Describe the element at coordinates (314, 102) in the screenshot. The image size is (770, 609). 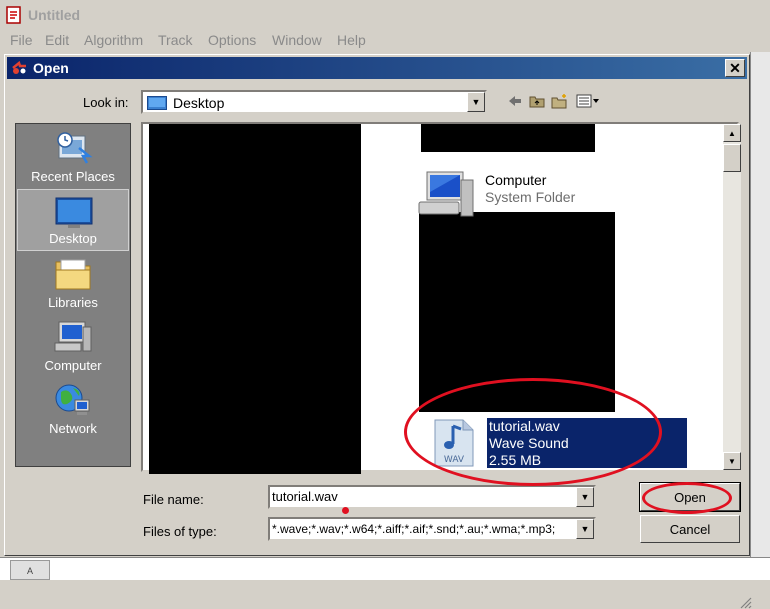
I see `look-in-dropdown: Desktop ▼` at that location.